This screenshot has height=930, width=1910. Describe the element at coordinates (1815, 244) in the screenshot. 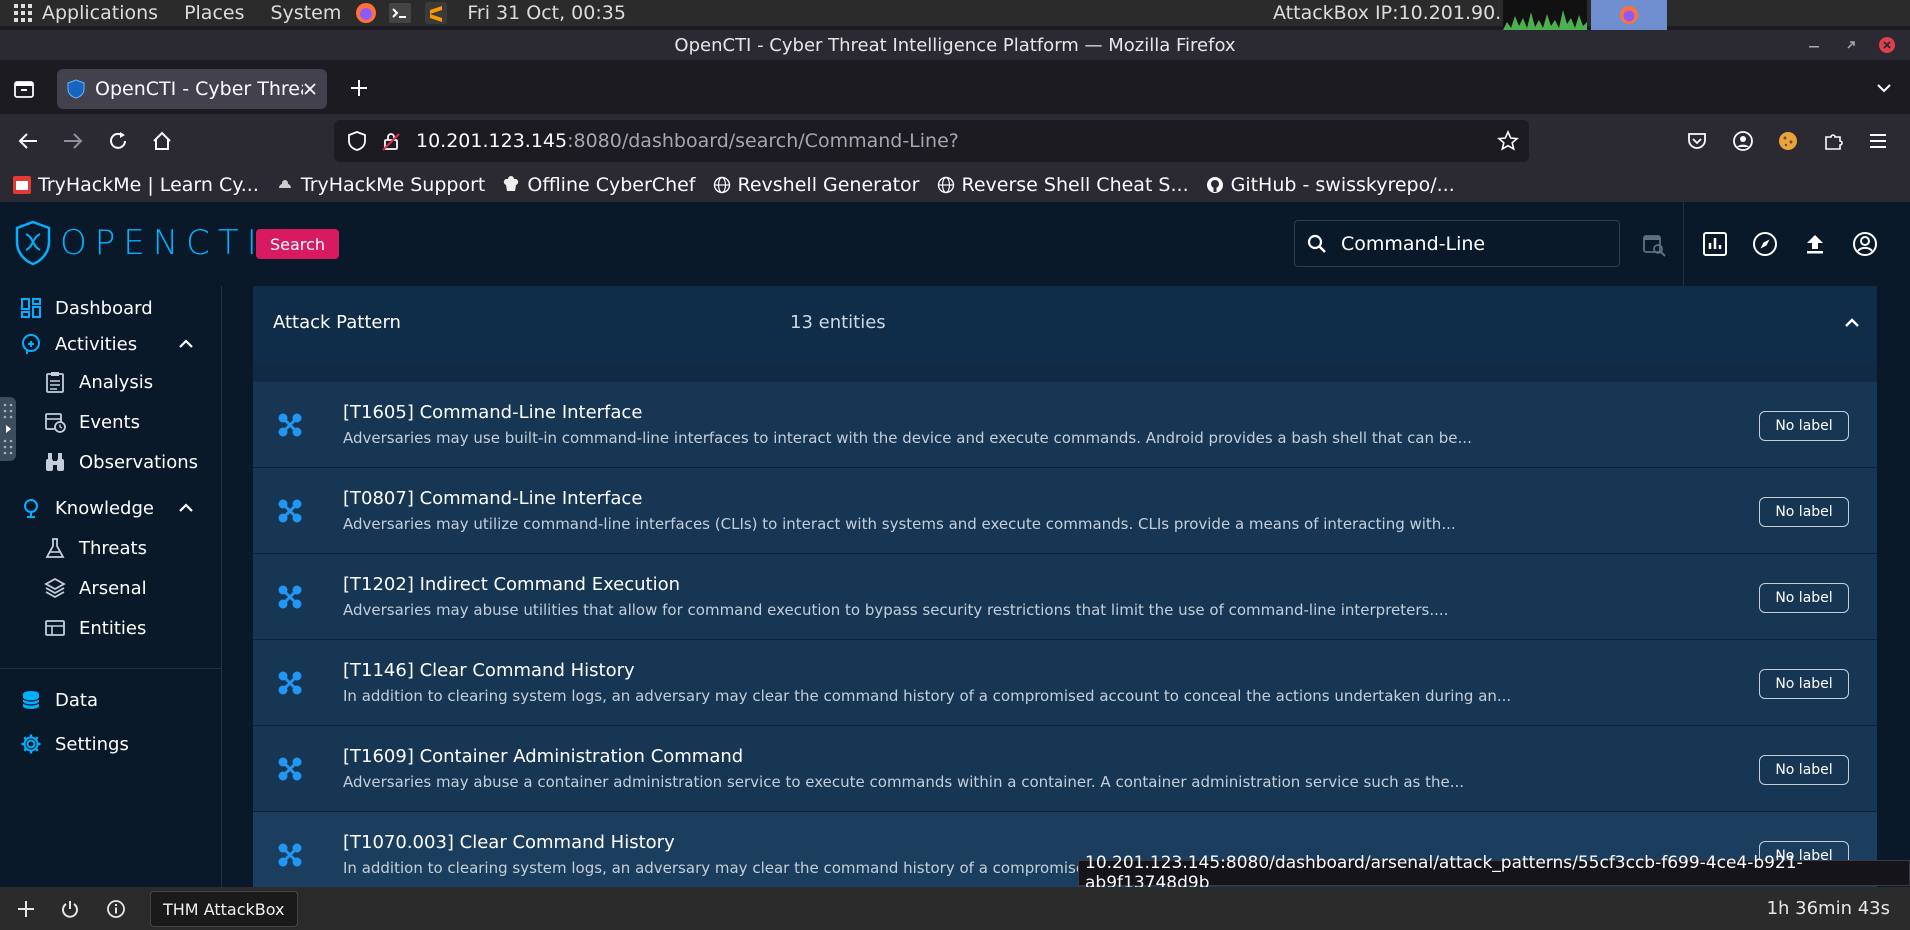

I see `upload-icon` at that location.